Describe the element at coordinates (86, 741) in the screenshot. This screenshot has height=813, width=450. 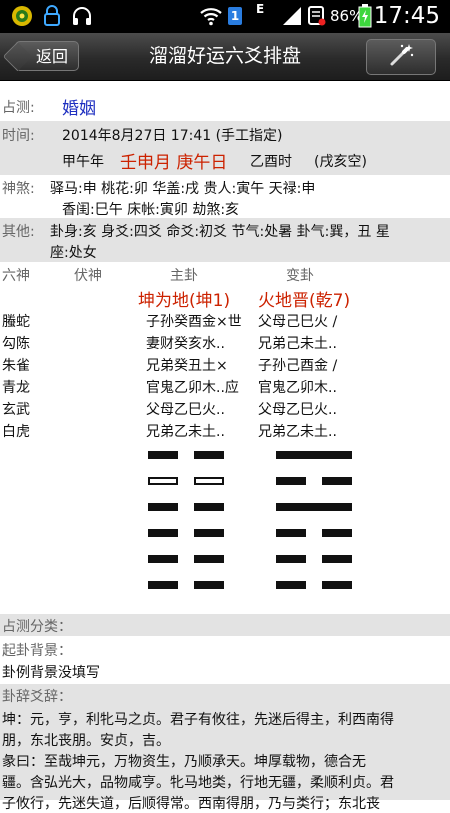
I see `guaci-p1-line2: 朋，东北丧朋。安贞，吉。` at that location.